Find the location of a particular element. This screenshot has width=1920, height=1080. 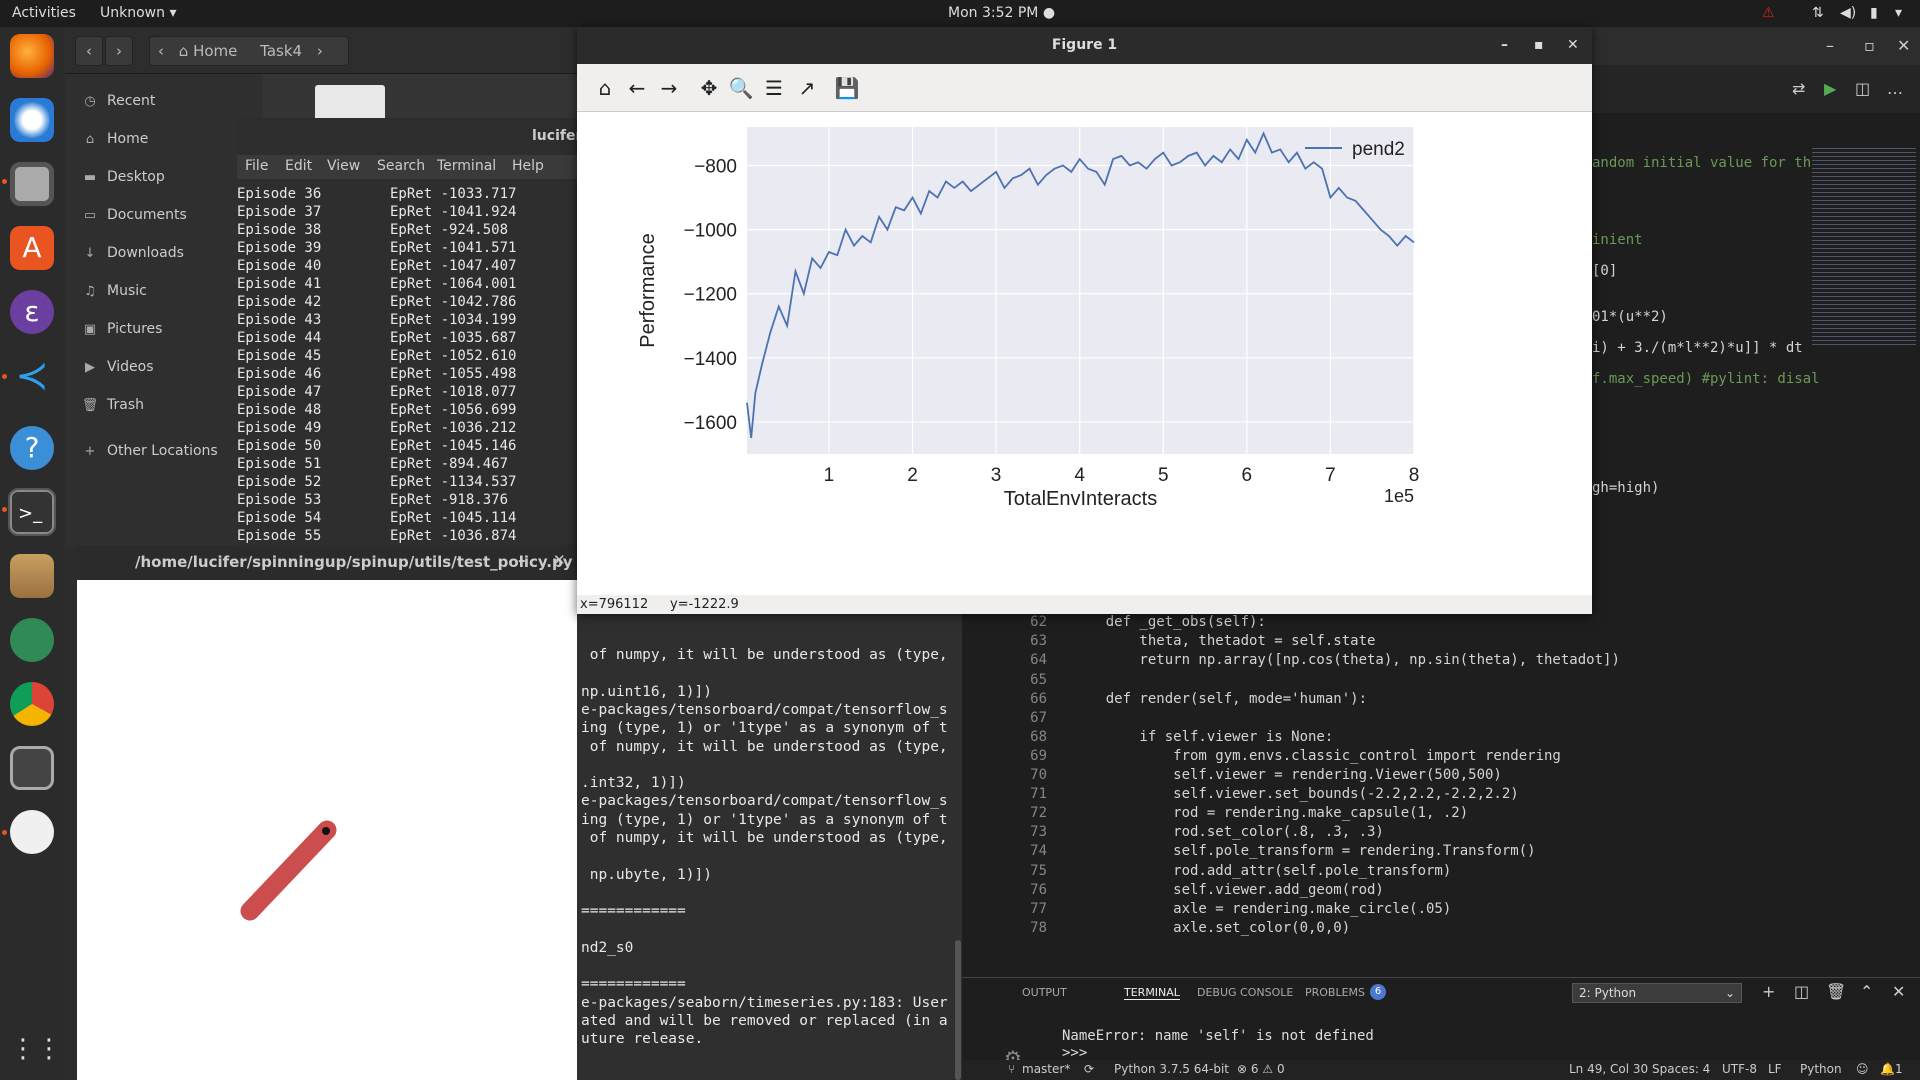

files-icon is located at coordinates (32, 184).